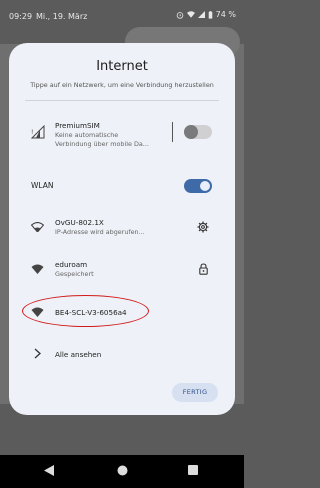 This screenshot has width=320, height=488. Describe the element at coordinates (74, 274) in the screenshot. I see `wifi-network-status: Gespeichert` at that location.